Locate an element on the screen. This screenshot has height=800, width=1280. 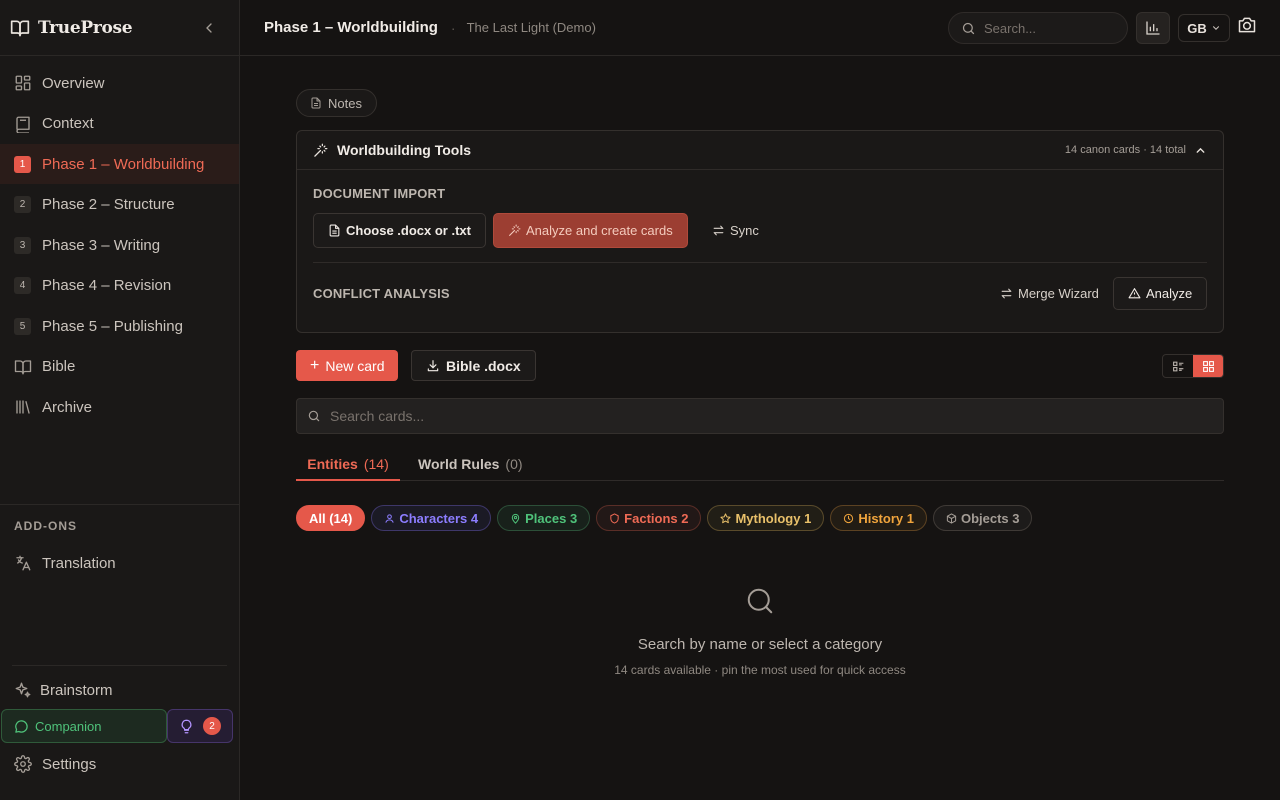
brainstorm-button: Brainstorm is located at coordinates (119, 690).